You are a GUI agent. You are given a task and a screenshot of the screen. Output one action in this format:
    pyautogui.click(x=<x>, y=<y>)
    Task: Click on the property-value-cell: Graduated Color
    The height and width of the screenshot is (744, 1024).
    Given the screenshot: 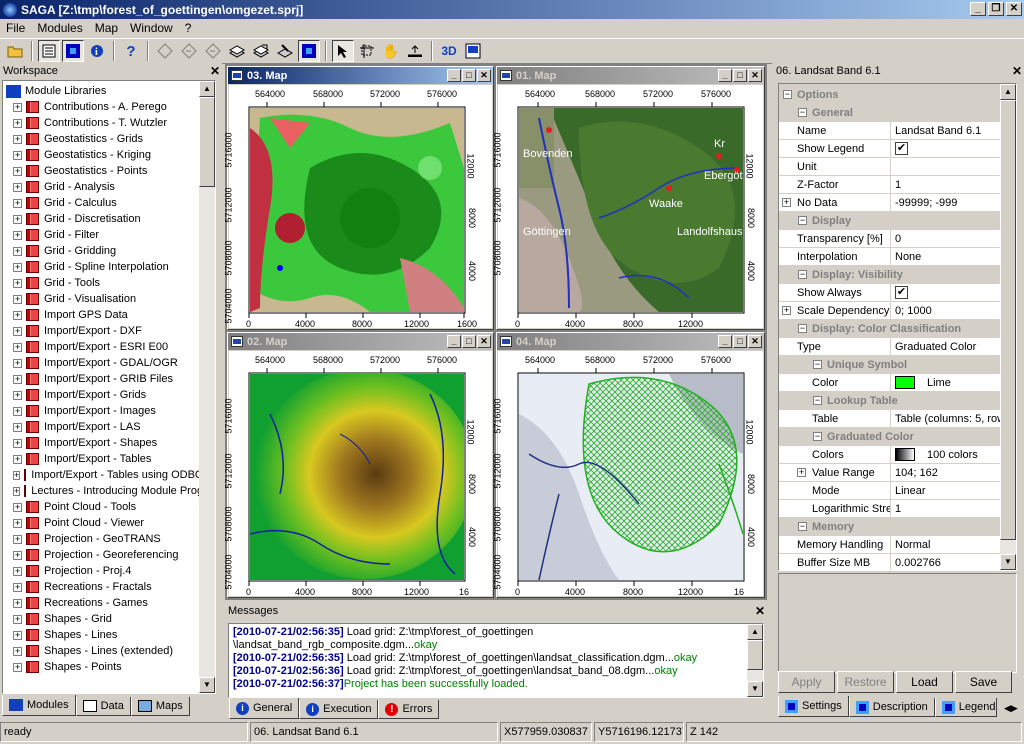 What is the action you would take?
    pyautogui.click(x=945, y=346)
    